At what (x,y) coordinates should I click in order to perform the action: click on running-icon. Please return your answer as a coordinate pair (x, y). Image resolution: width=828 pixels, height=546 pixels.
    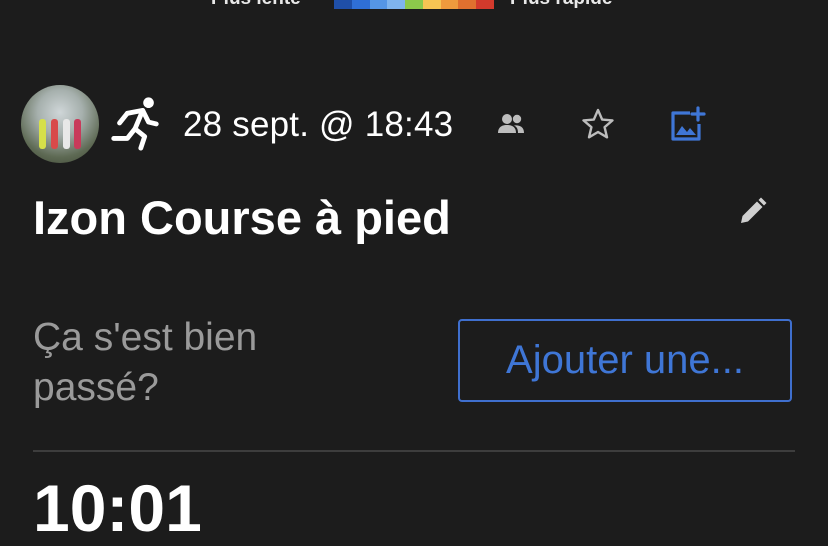
    Looking at the image, I should click on (135, 124).